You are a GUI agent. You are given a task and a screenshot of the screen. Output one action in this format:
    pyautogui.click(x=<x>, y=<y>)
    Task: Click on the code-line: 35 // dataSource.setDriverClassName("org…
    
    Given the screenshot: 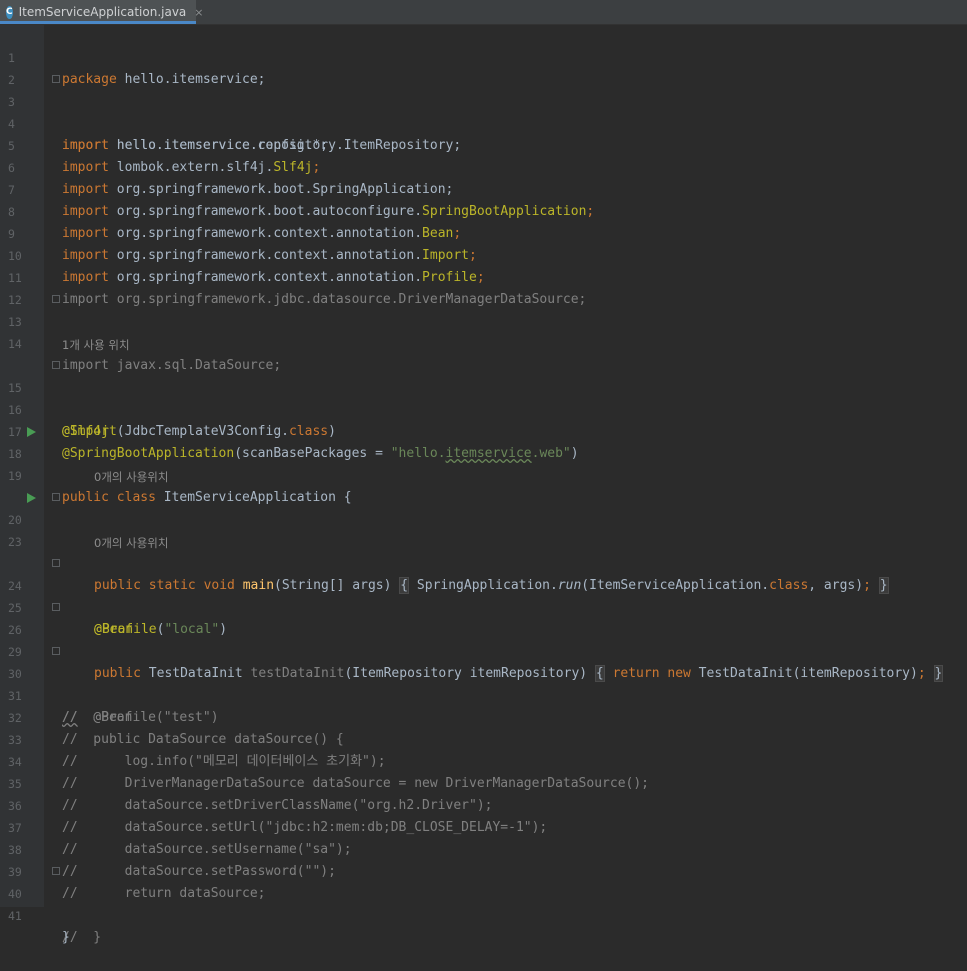 What is the action you would take?
    pyautogui.click(x=483, y=782)
    